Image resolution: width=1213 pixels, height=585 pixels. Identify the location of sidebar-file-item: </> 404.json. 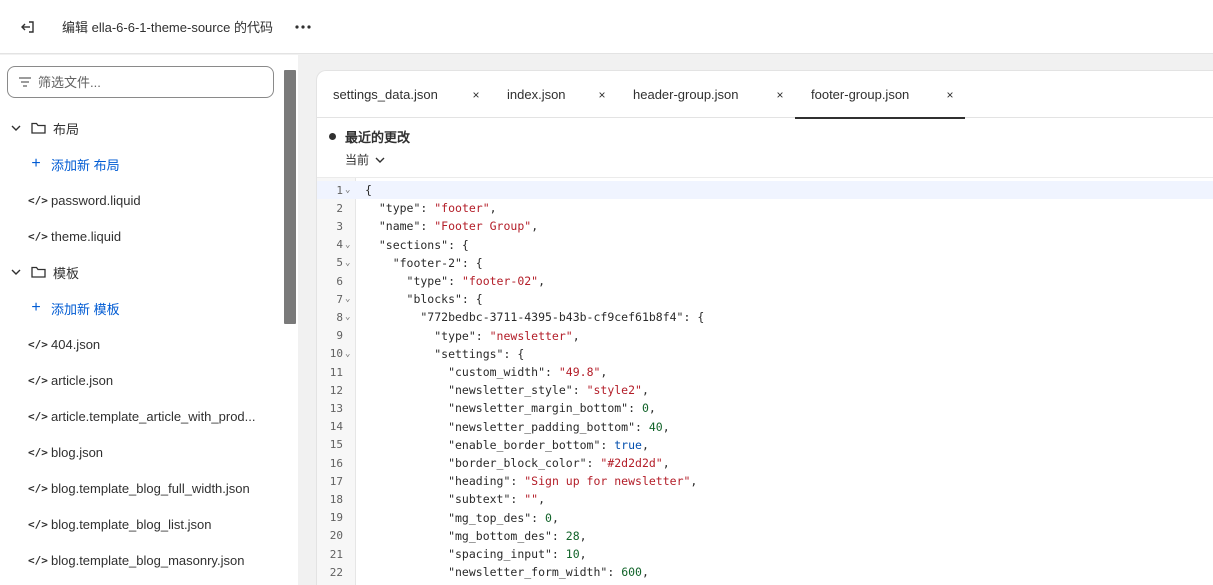
(140, 344).